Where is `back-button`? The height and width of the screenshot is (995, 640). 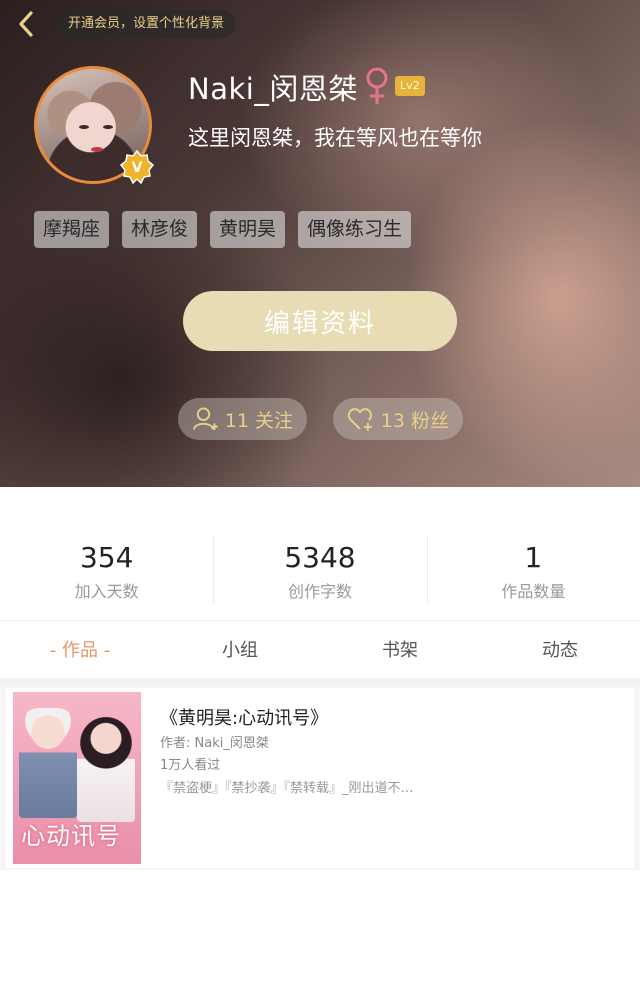
back-button is located at coordinates (26, 24).